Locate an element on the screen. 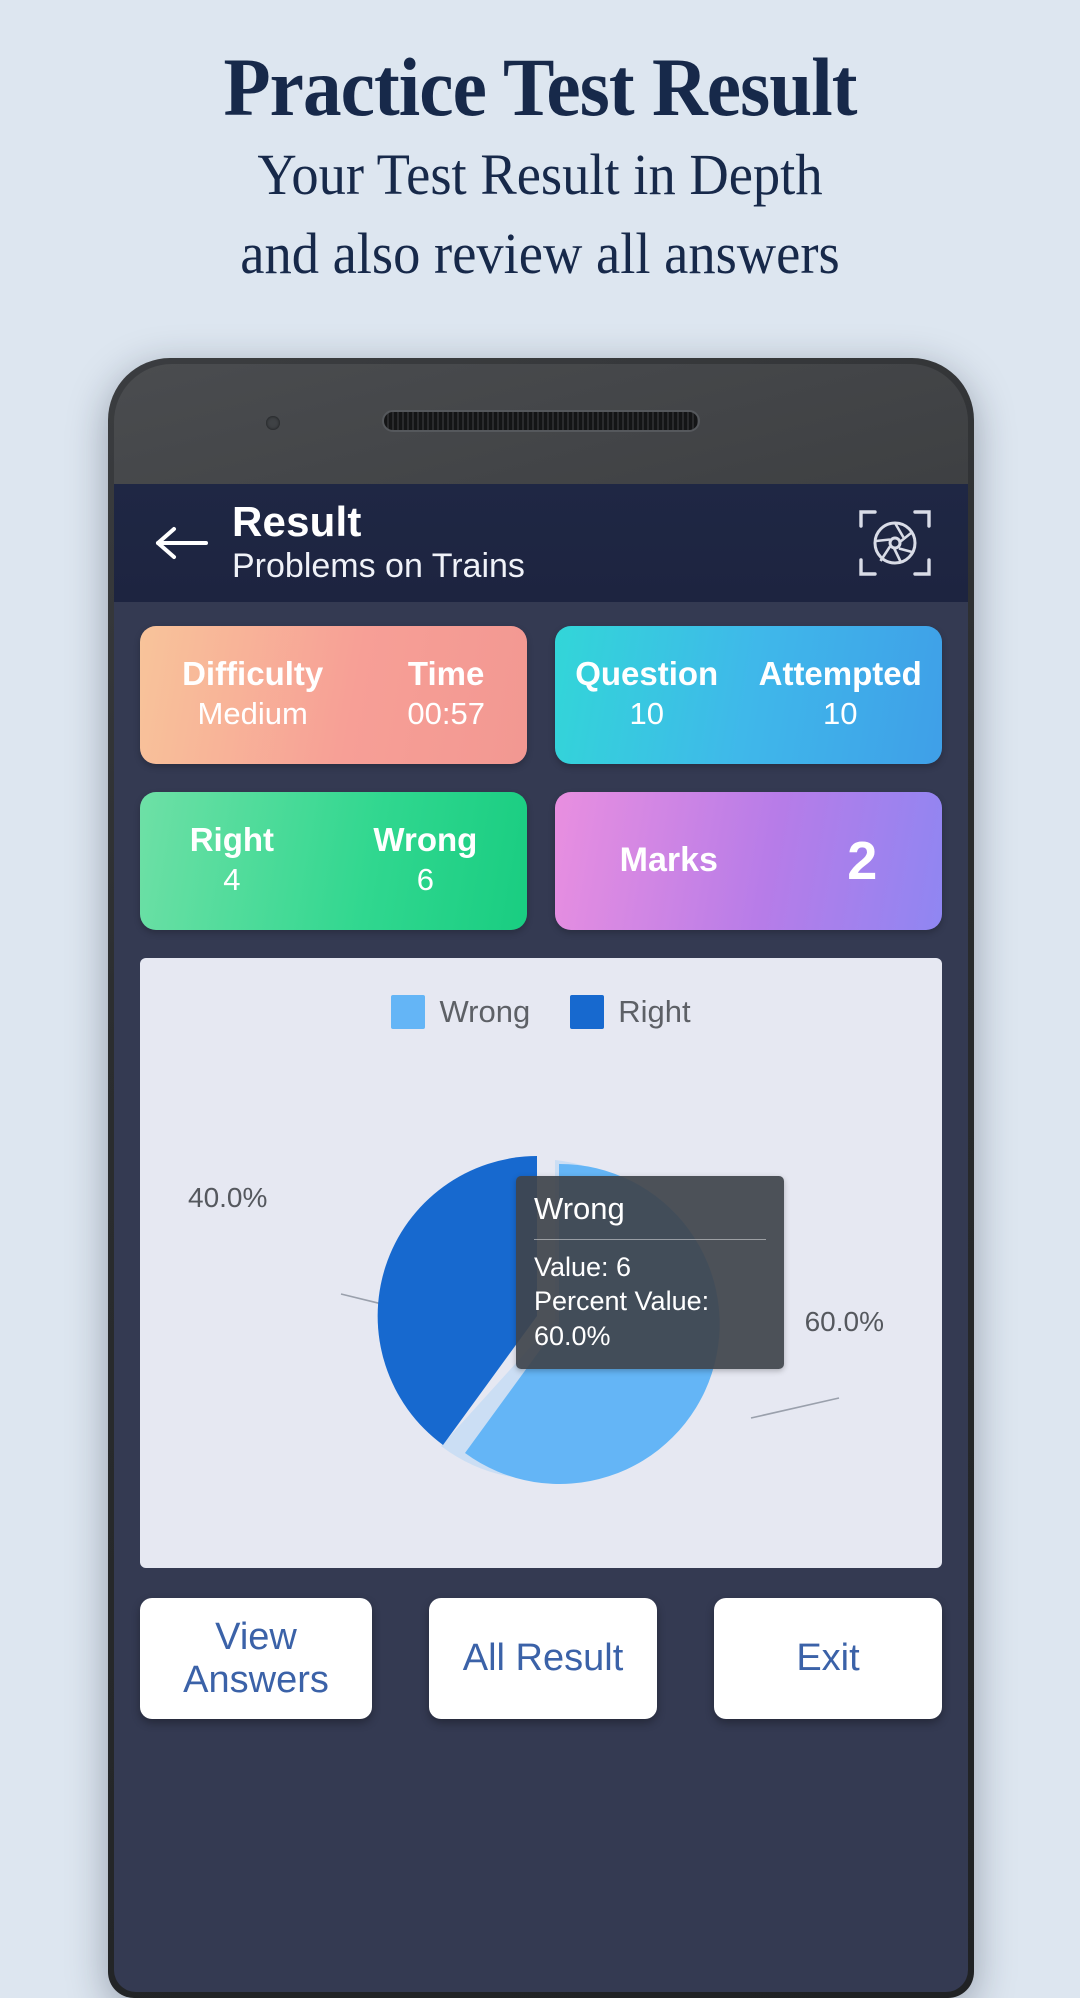  exit-button: Exit is located at coordinates (828, 1659).